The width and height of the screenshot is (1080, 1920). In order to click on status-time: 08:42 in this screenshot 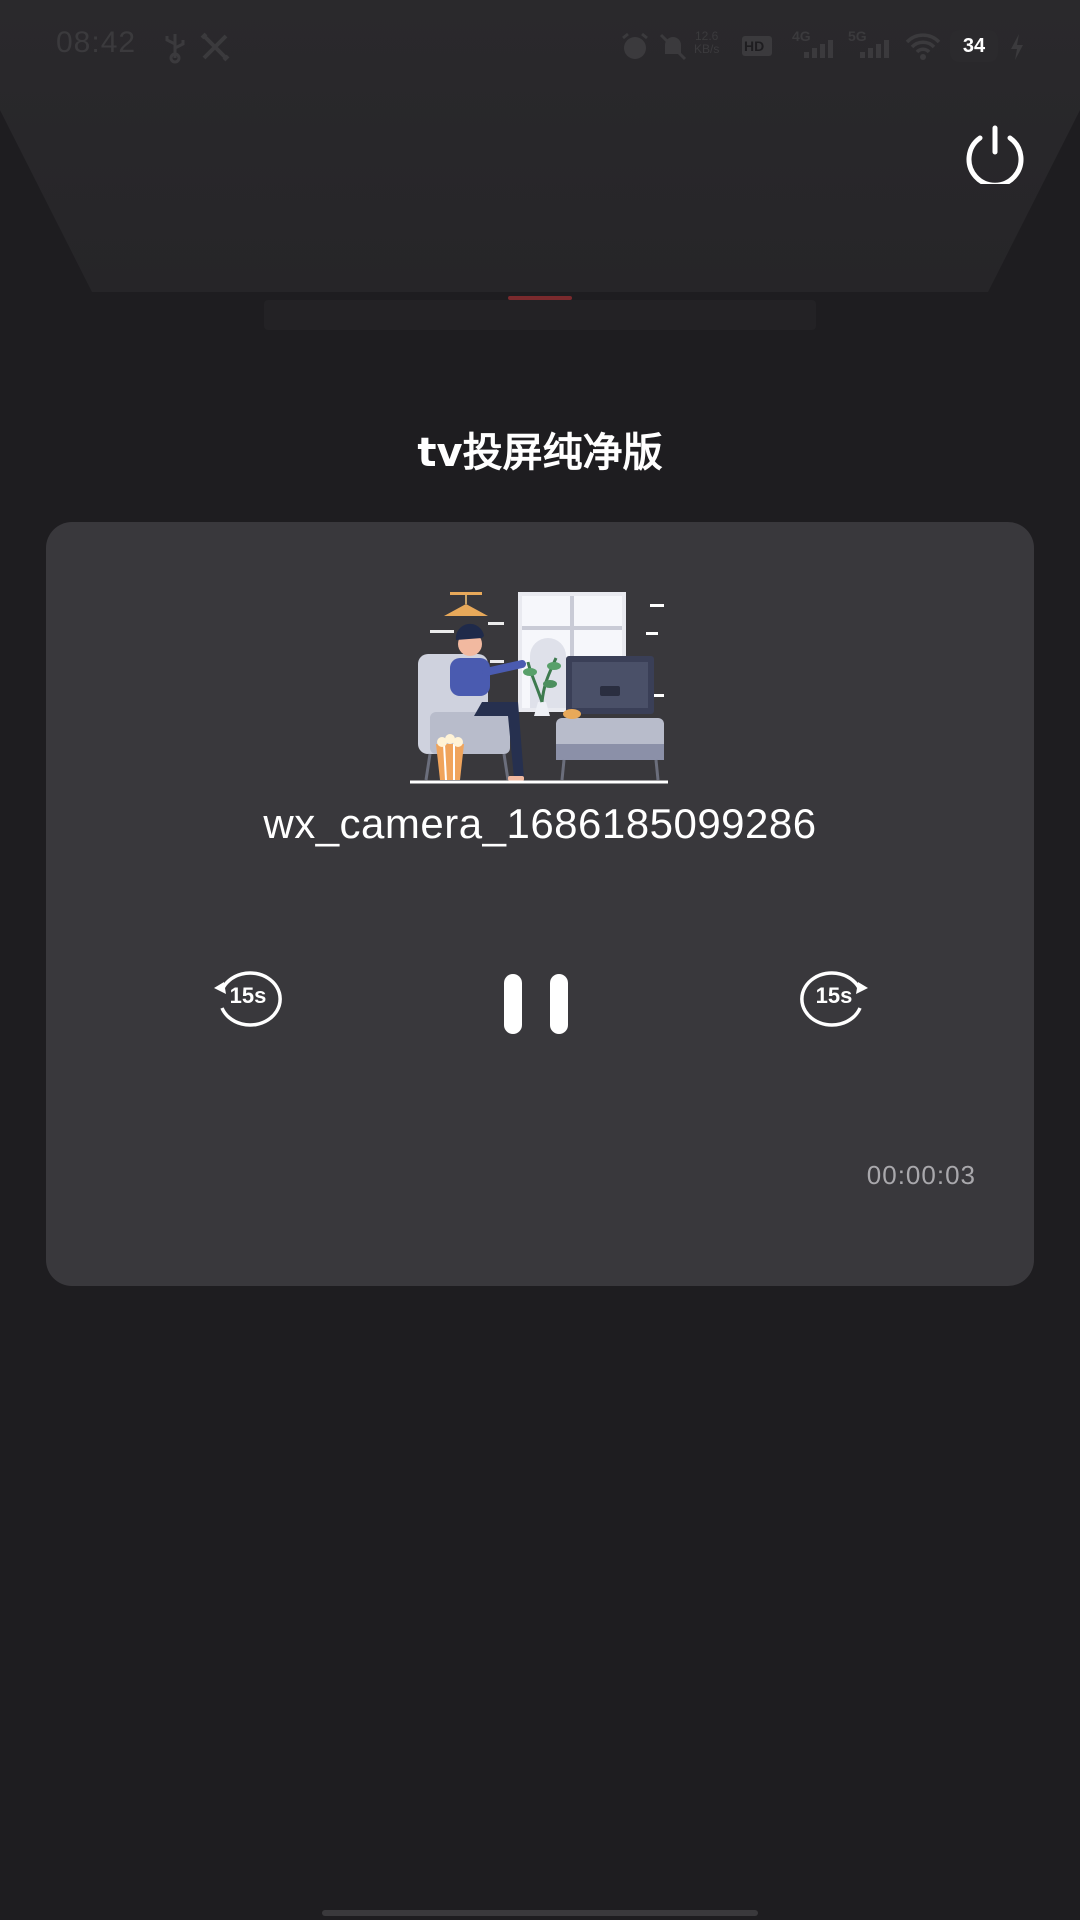, I will do `click(96, 42)`.